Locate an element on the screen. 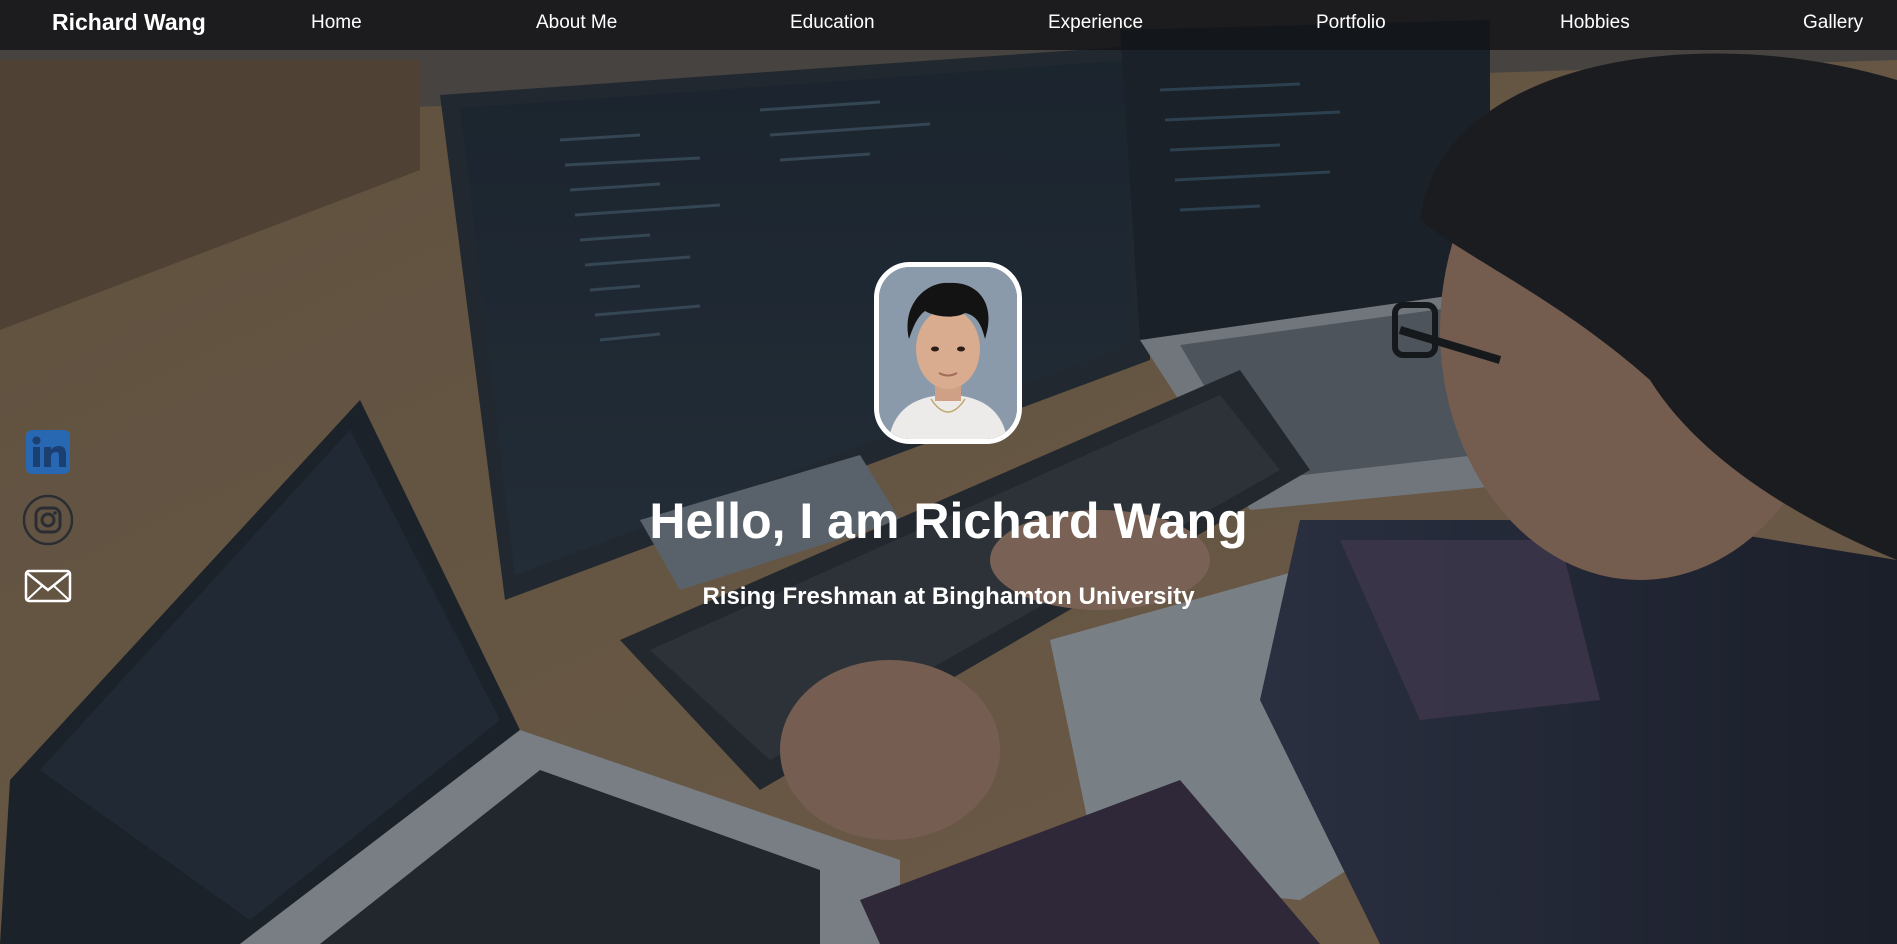 Image resolution: width=1897 pixels, height=944 pixels. nav-about-me: About Me is located at coordinates (576, 23).